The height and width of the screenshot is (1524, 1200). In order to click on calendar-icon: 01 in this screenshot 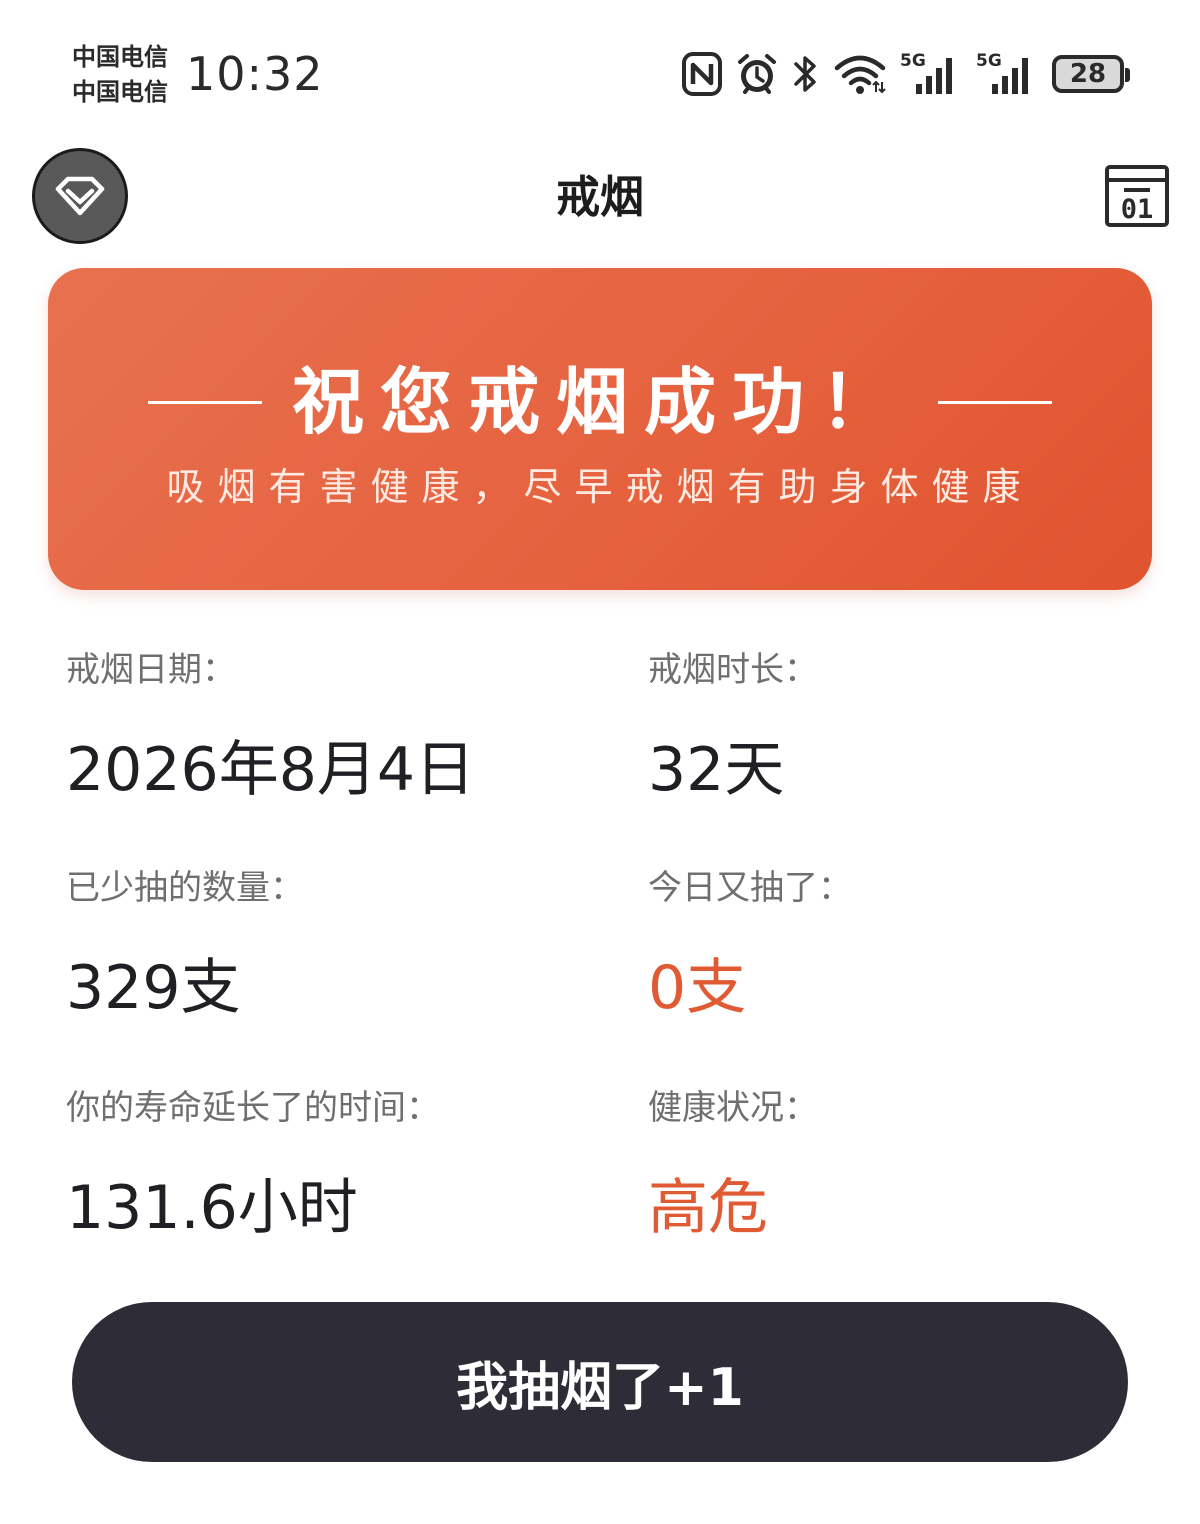, I will do `click(1137, 196)`.